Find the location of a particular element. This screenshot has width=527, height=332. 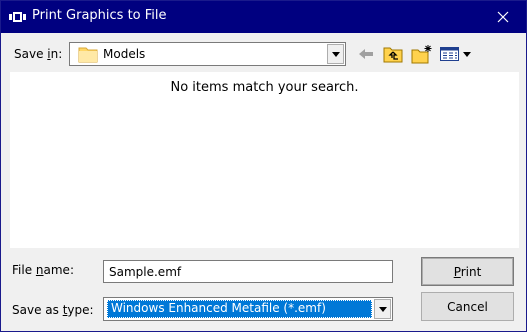

close-button is located at coordinates (503, 17).